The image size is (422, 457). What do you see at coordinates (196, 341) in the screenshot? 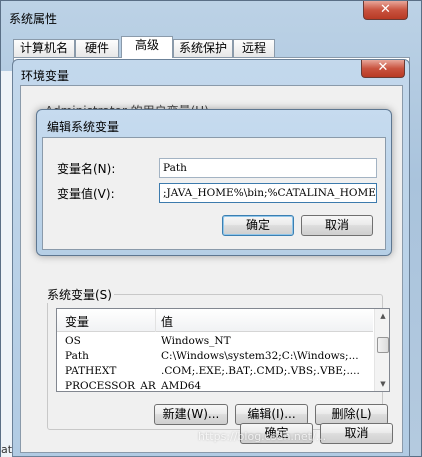
I see `variable-value: Windows_NT` at bounding box center [196, 341].